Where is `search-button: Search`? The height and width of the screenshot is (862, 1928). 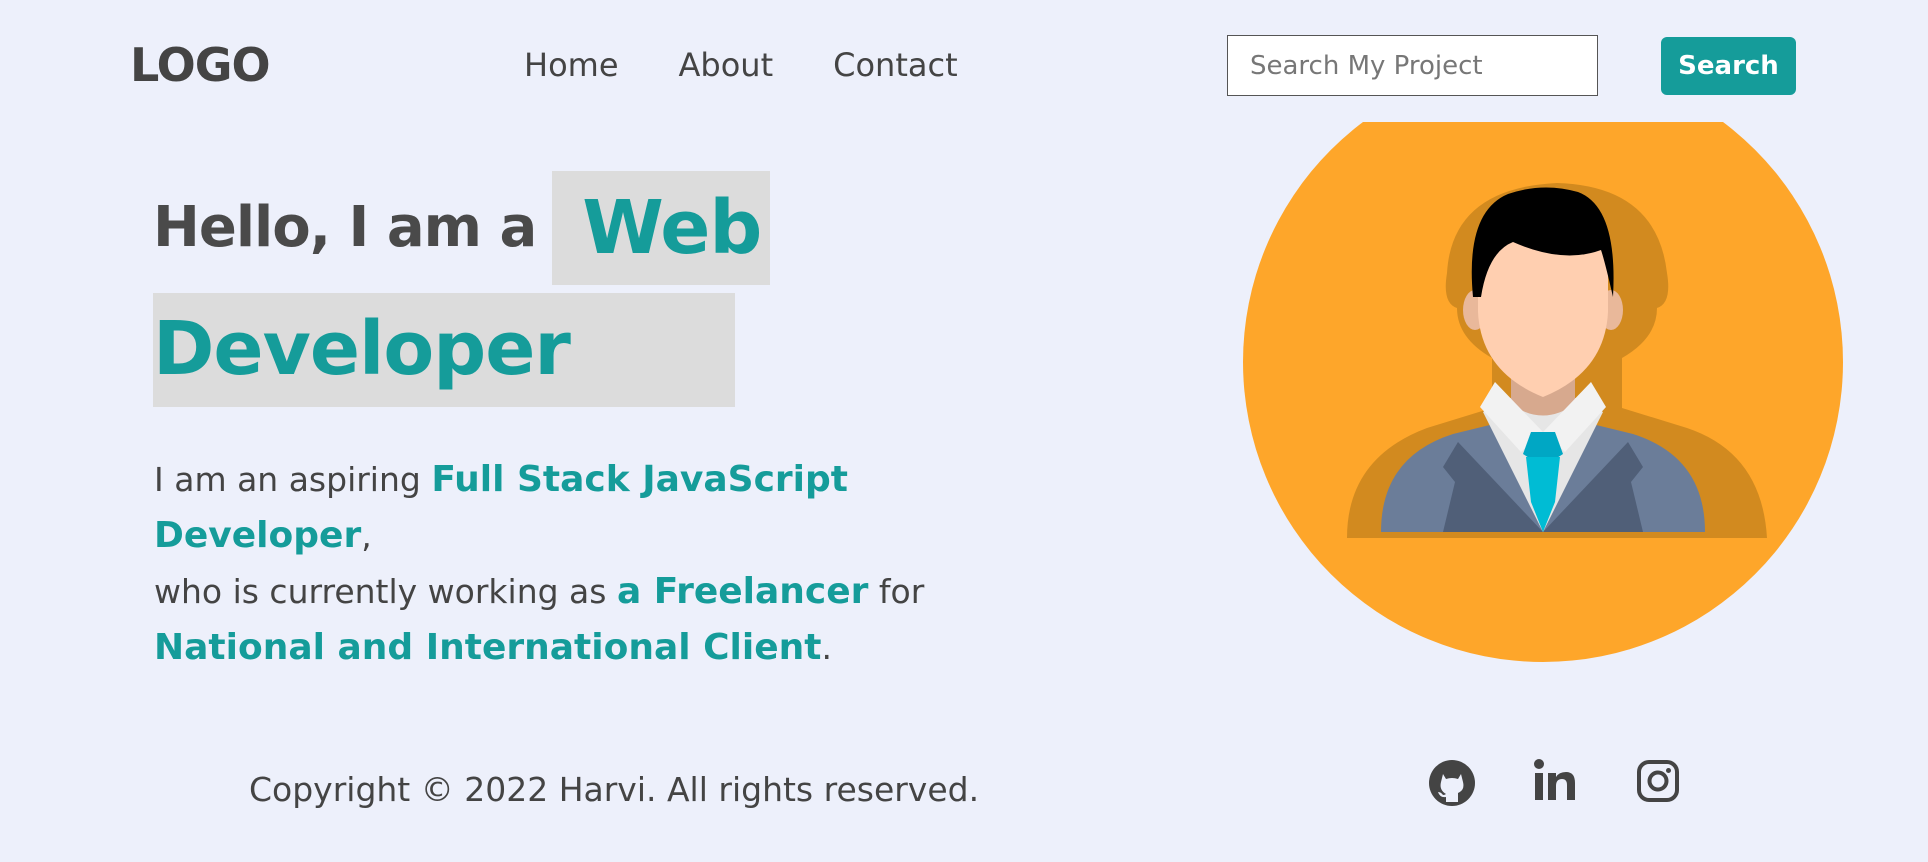 search-button: Search is located at coordinates (1728, 66).